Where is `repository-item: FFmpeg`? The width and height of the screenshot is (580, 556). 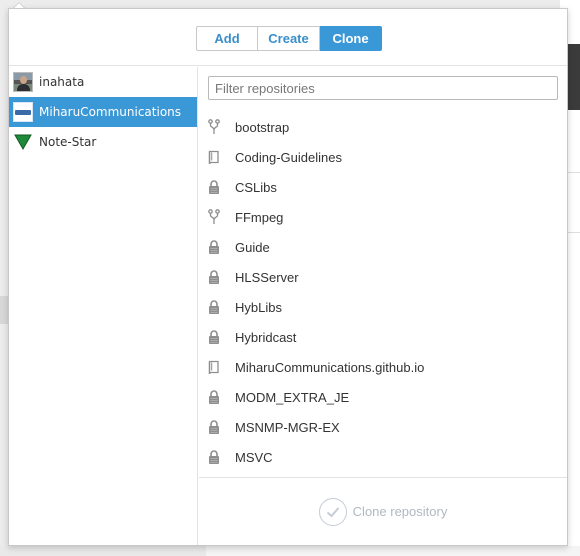
repository-item: FFmpeg is located at coordinates (383, 217).